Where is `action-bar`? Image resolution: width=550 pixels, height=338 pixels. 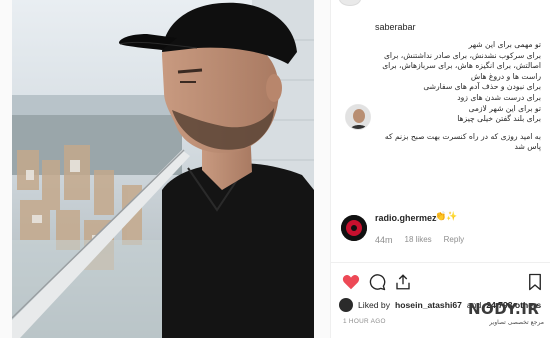 action-bar is located at coordinates (442, 283).